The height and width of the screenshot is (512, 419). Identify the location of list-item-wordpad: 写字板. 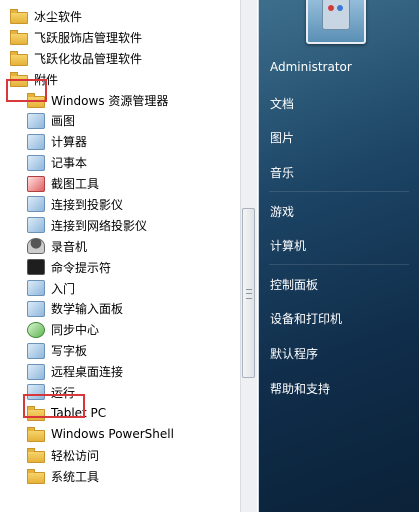
(120, 350).